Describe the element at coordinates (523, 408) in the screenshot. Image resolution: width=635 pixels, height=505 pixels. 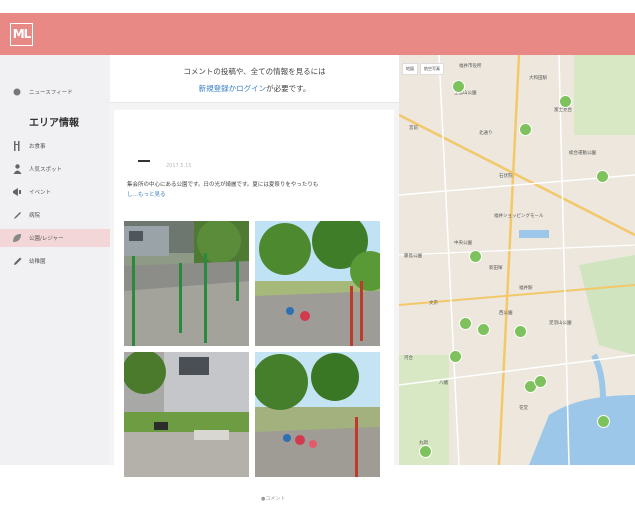
I see `map-label: 花堂` at that location.